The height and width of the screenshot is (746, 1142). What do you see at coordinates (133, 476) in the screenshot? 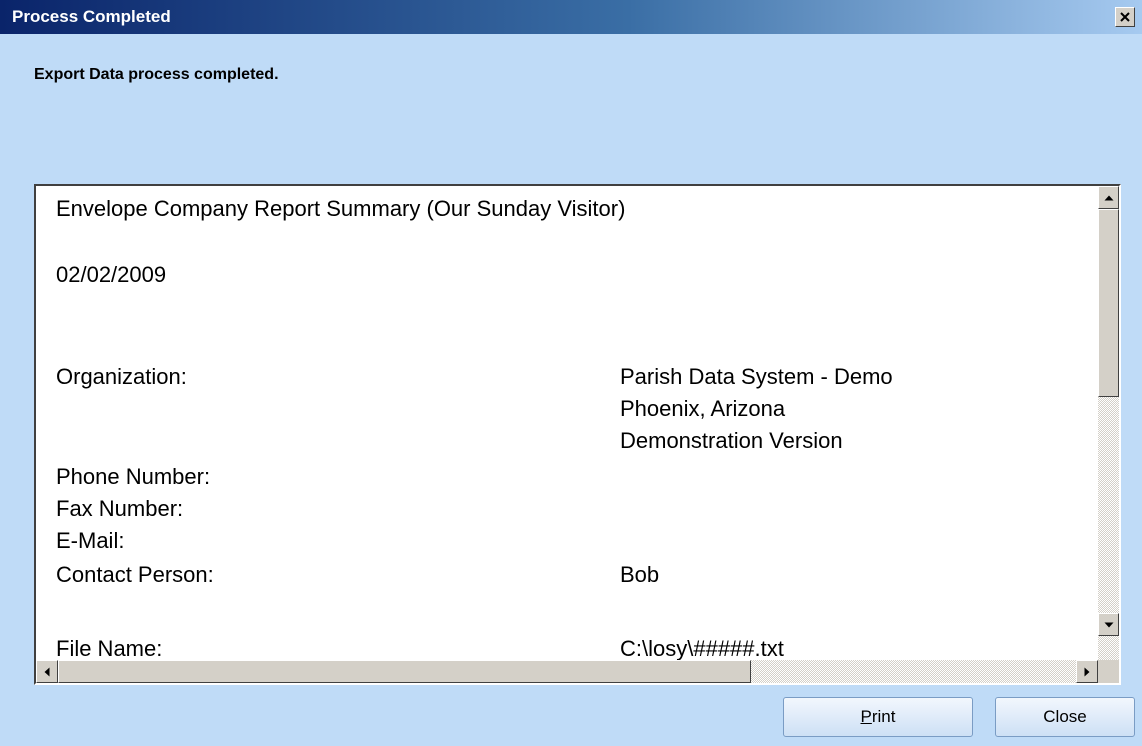
I see `phone-label: Phone Number:` at bounding box center [133, 476].